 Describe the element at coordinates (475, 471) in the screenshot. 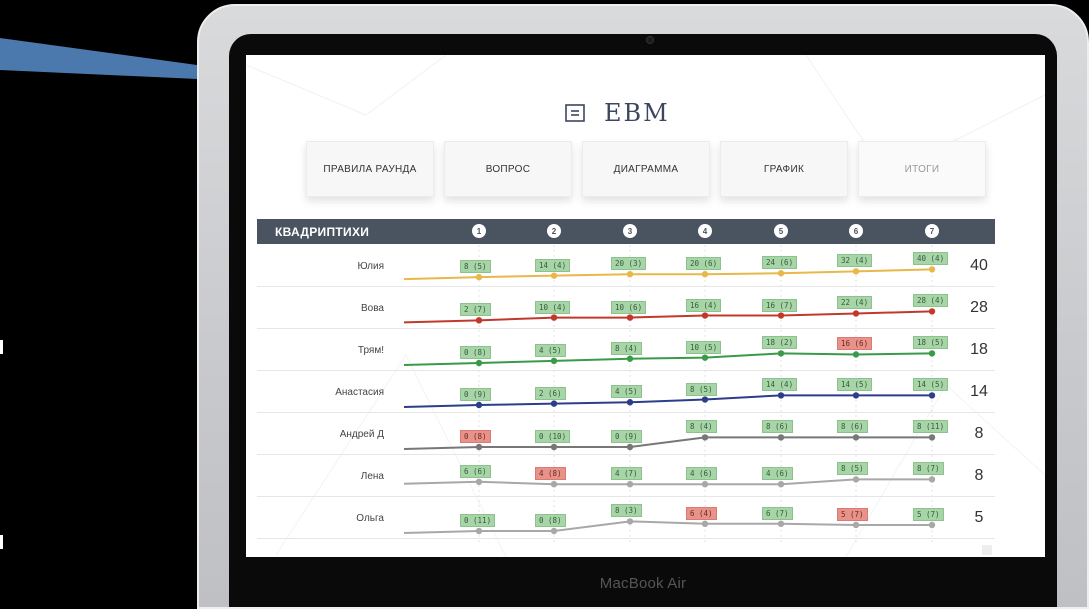

I see `score-label: 6 (6)` at that location.